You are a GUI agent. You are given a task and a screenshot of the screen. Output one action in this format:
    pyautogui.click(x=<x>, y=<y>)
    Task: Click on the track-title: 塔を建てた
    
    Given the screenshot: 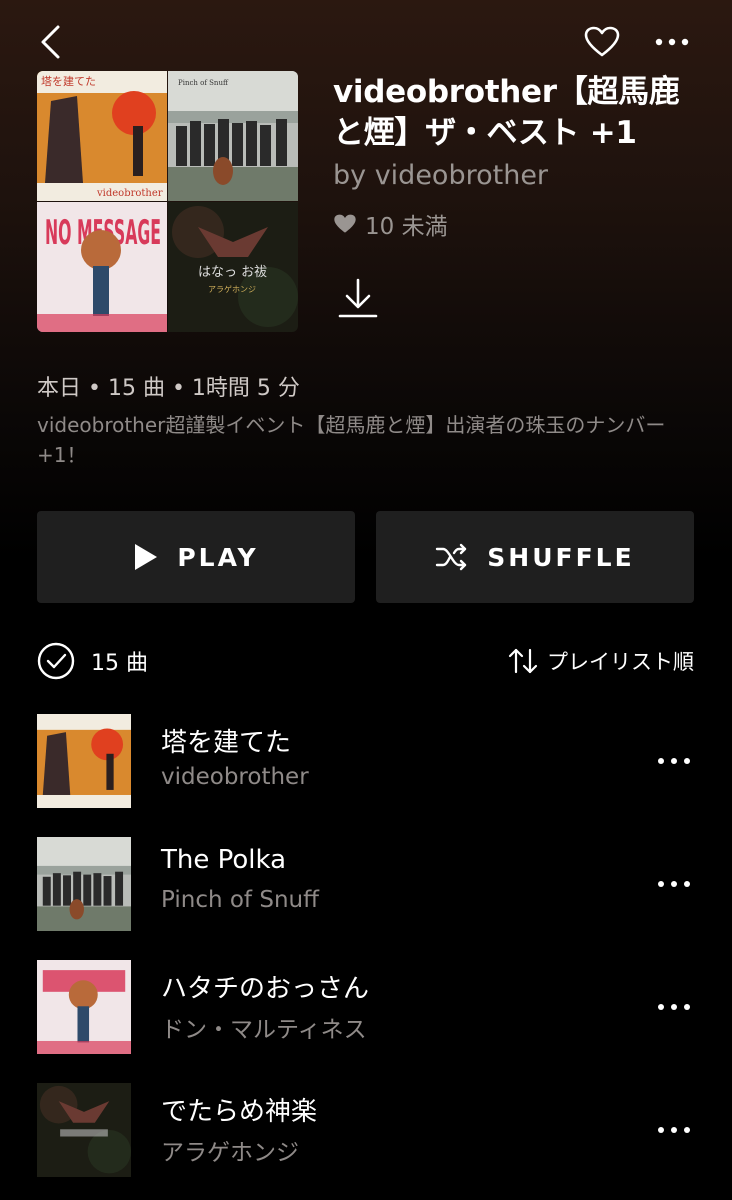 What is the action you would take?
    pyautogui.click(x=226, y=743)
    